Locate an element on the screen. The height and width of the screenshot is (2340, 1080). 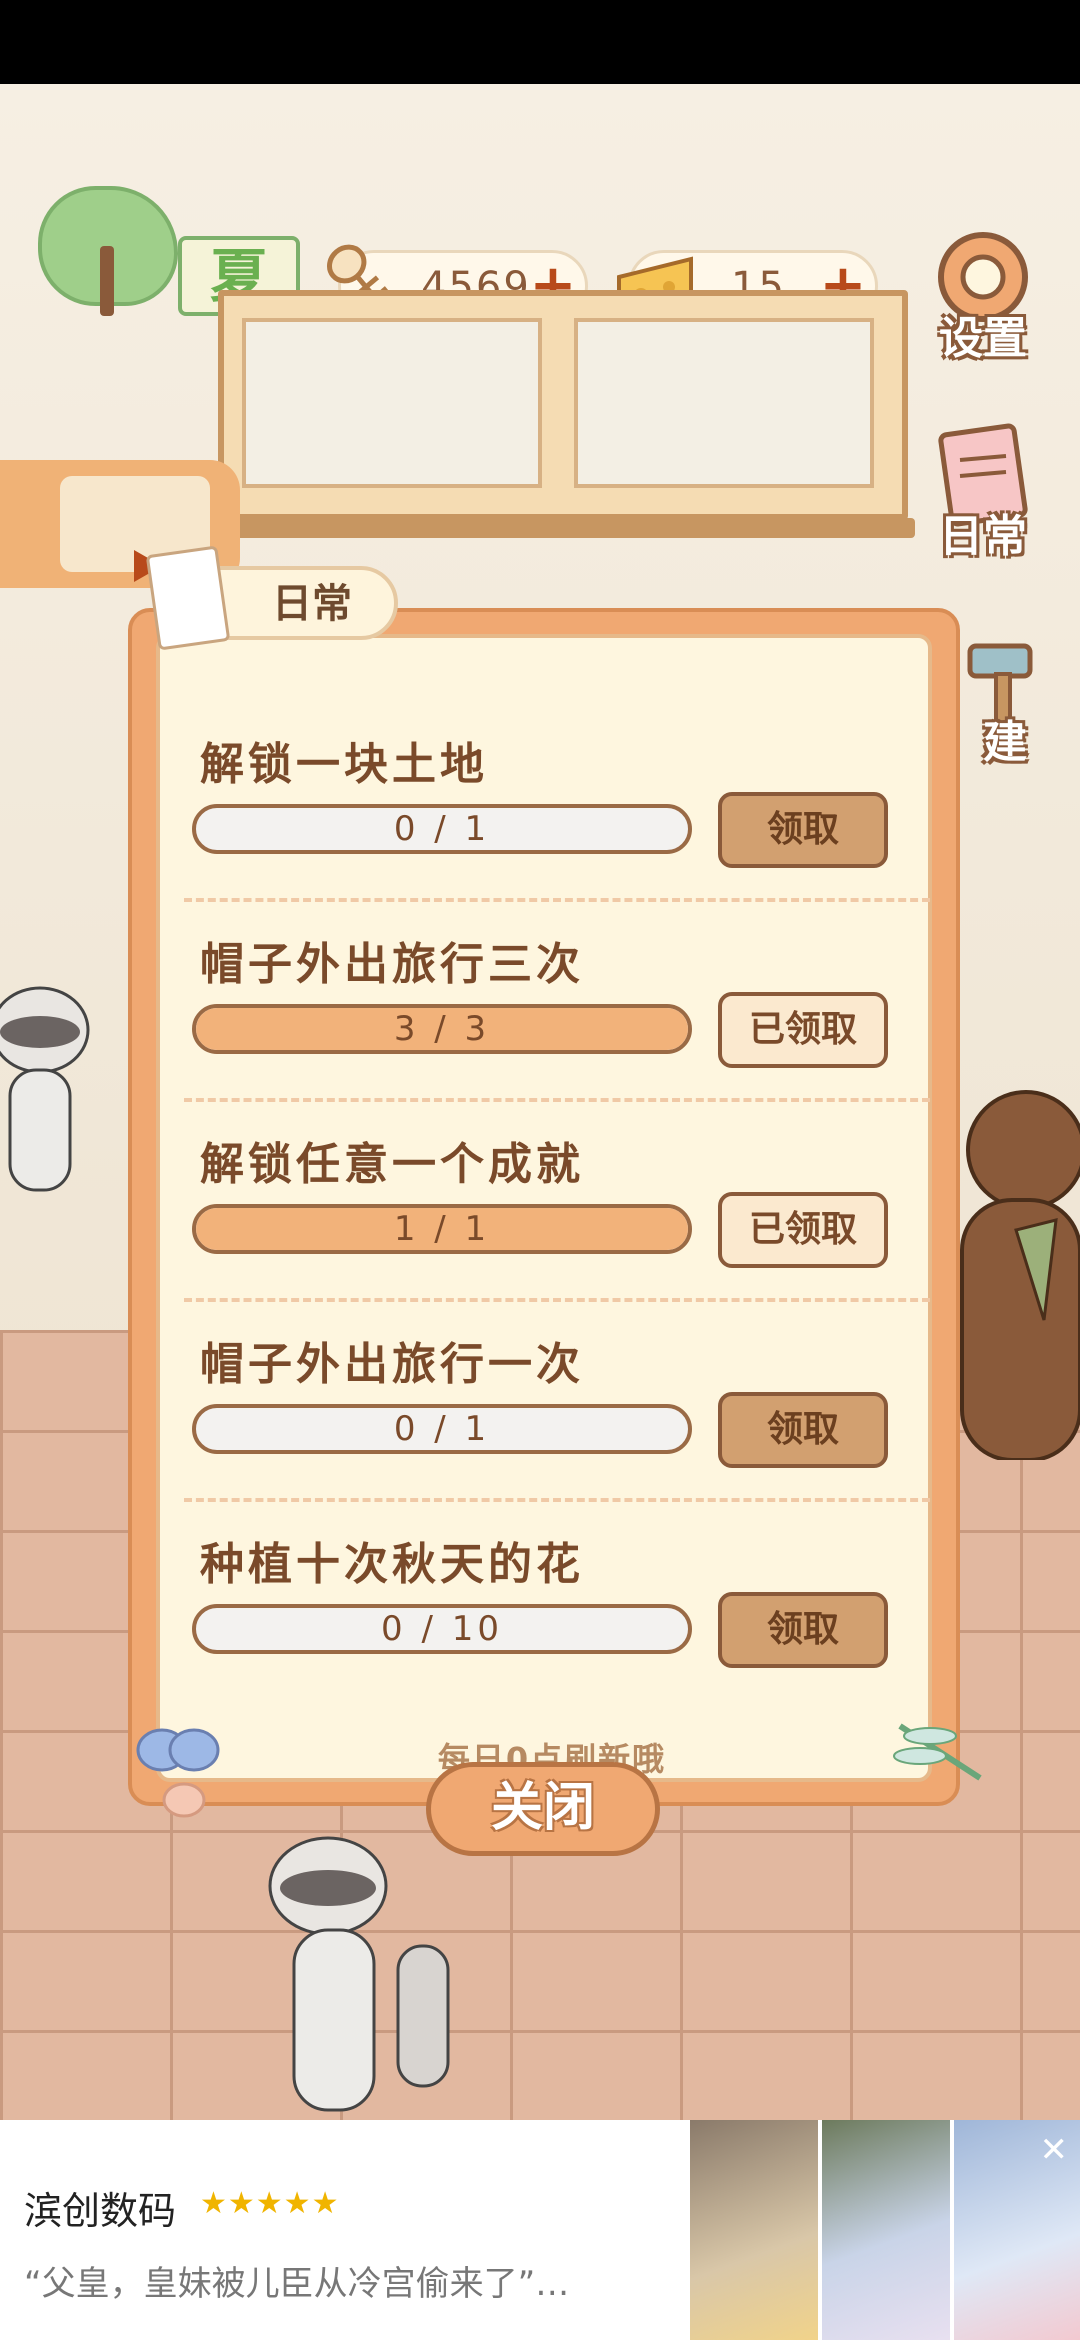
display-shelf is located at coordinates (563, 405).